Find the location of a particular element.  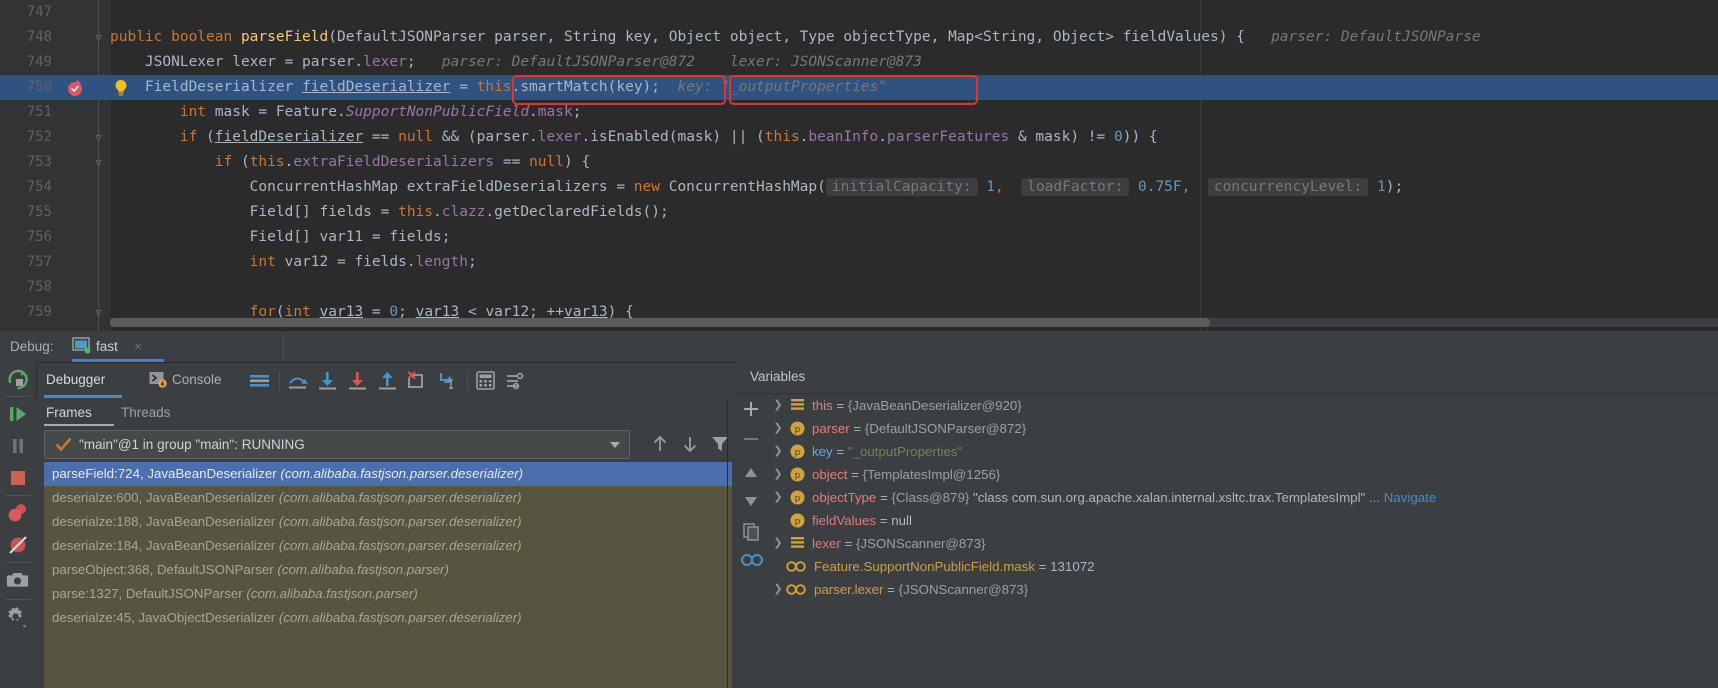

watch-down-button is located at coordinates (751, 501).